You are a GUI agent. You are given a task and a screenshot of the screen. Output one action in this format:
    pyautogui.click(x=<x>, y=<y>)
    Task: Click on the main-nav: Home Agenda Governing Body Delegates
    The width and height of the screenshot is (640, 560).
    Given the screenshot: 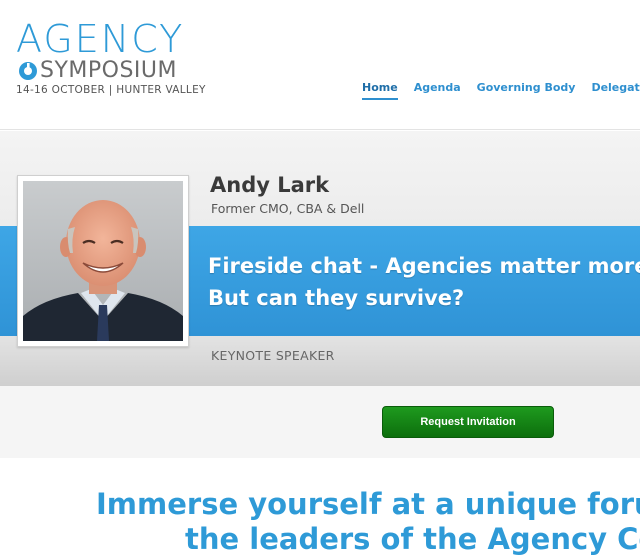 What is the action you would take?
    pyautogui.click(x=501, y=90)
    